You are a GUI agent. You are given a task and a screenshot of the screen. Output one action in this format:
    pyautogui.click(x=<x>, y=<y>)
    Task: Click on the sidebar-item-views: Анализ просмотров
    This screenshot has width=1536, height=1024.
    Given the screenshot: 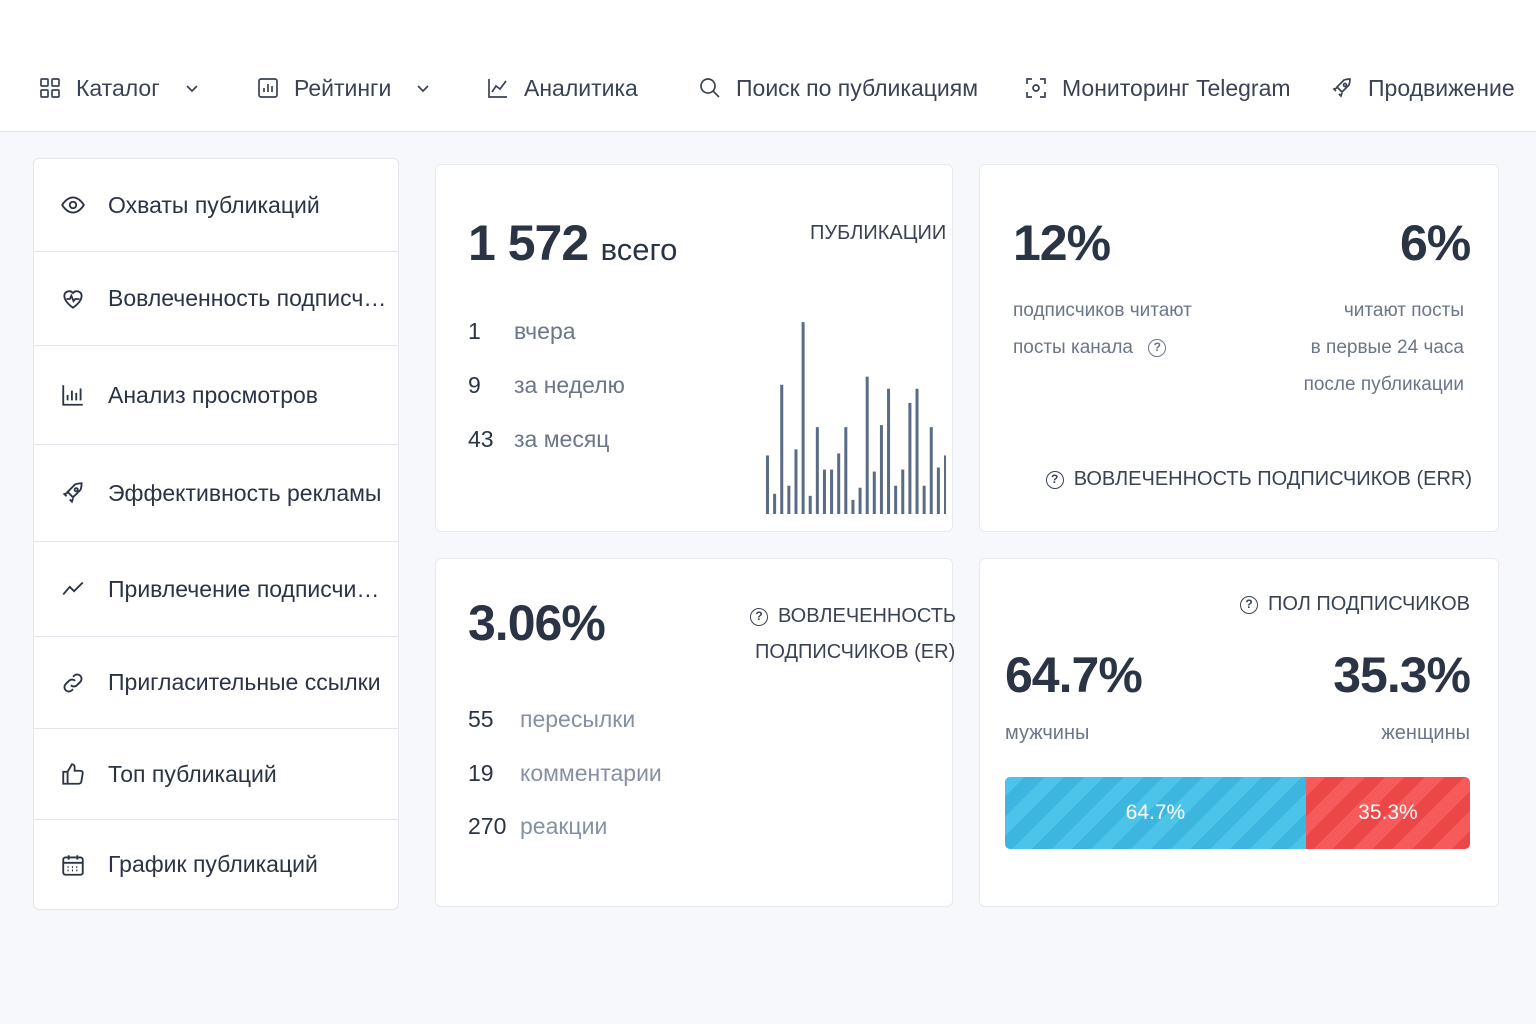 What is the action you would take?
    pyautogui.click(x=216, y=395)
    